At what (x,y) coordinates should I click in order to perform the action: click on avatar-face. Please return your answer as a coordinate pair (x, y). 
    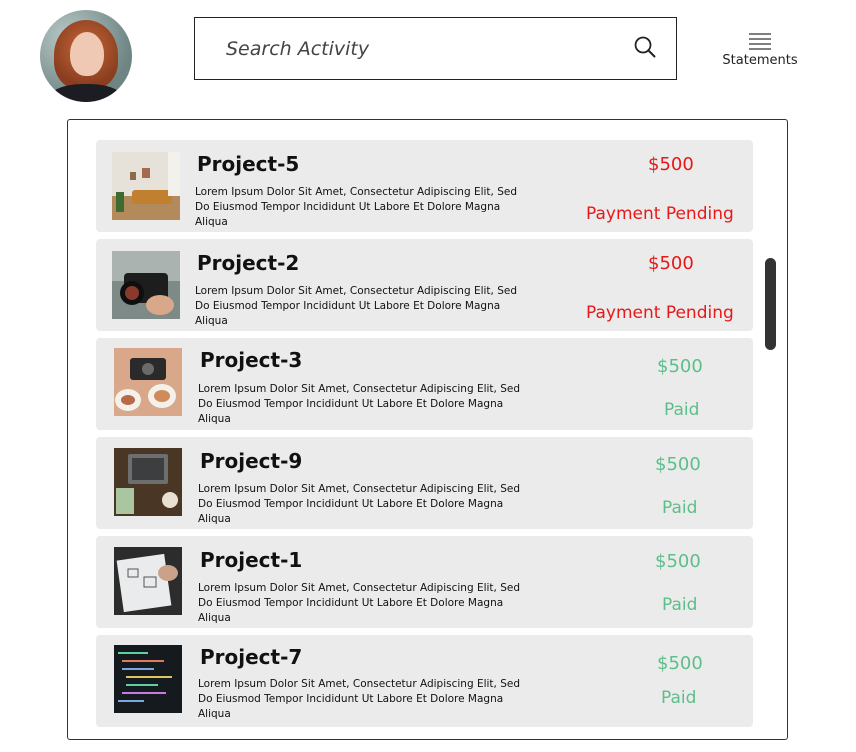
    Looking at the image, I should click on (87, 54).